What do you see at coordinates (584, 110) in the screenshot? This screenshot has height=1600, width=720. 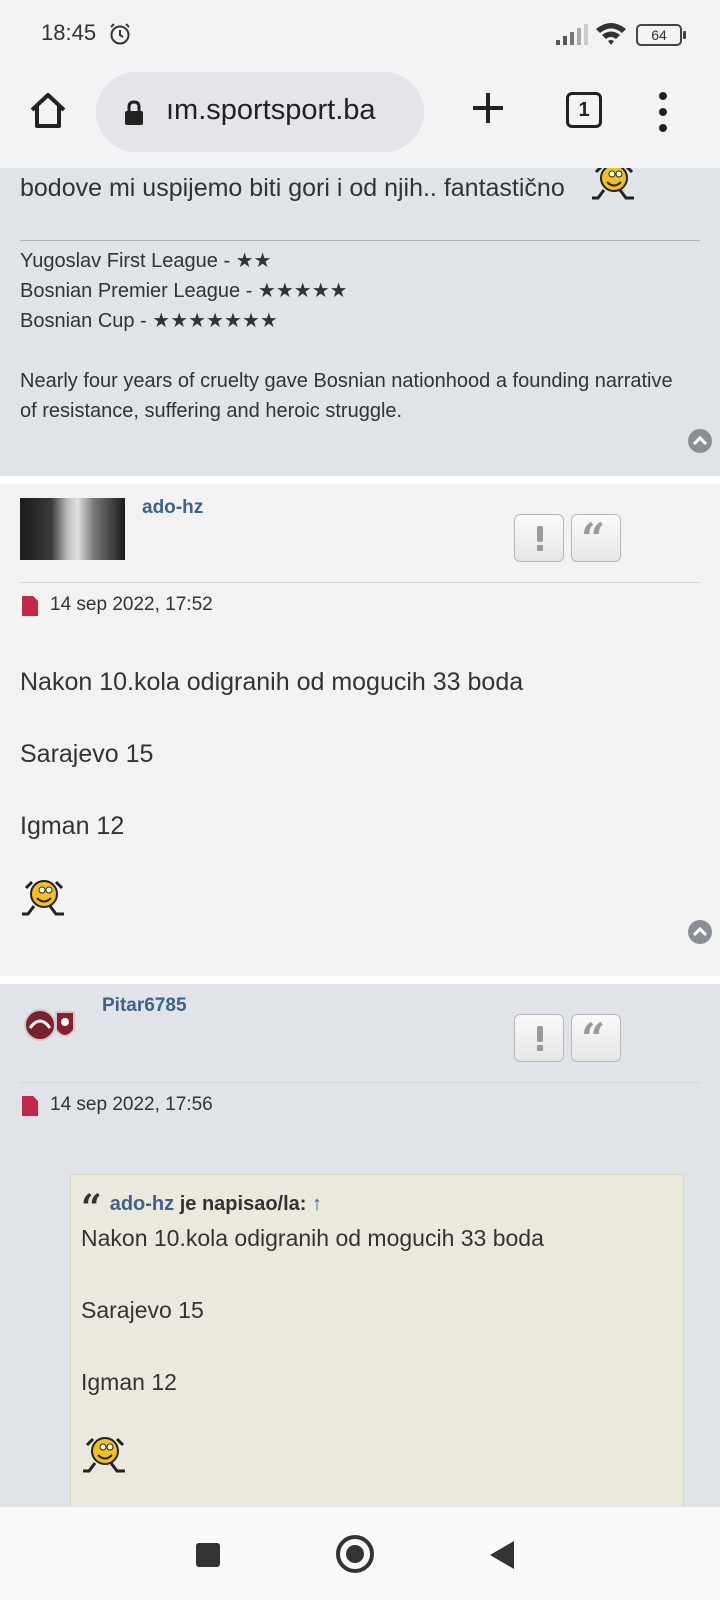 I see `tab-switcher-button: 1` at bounding box center [584, 110].